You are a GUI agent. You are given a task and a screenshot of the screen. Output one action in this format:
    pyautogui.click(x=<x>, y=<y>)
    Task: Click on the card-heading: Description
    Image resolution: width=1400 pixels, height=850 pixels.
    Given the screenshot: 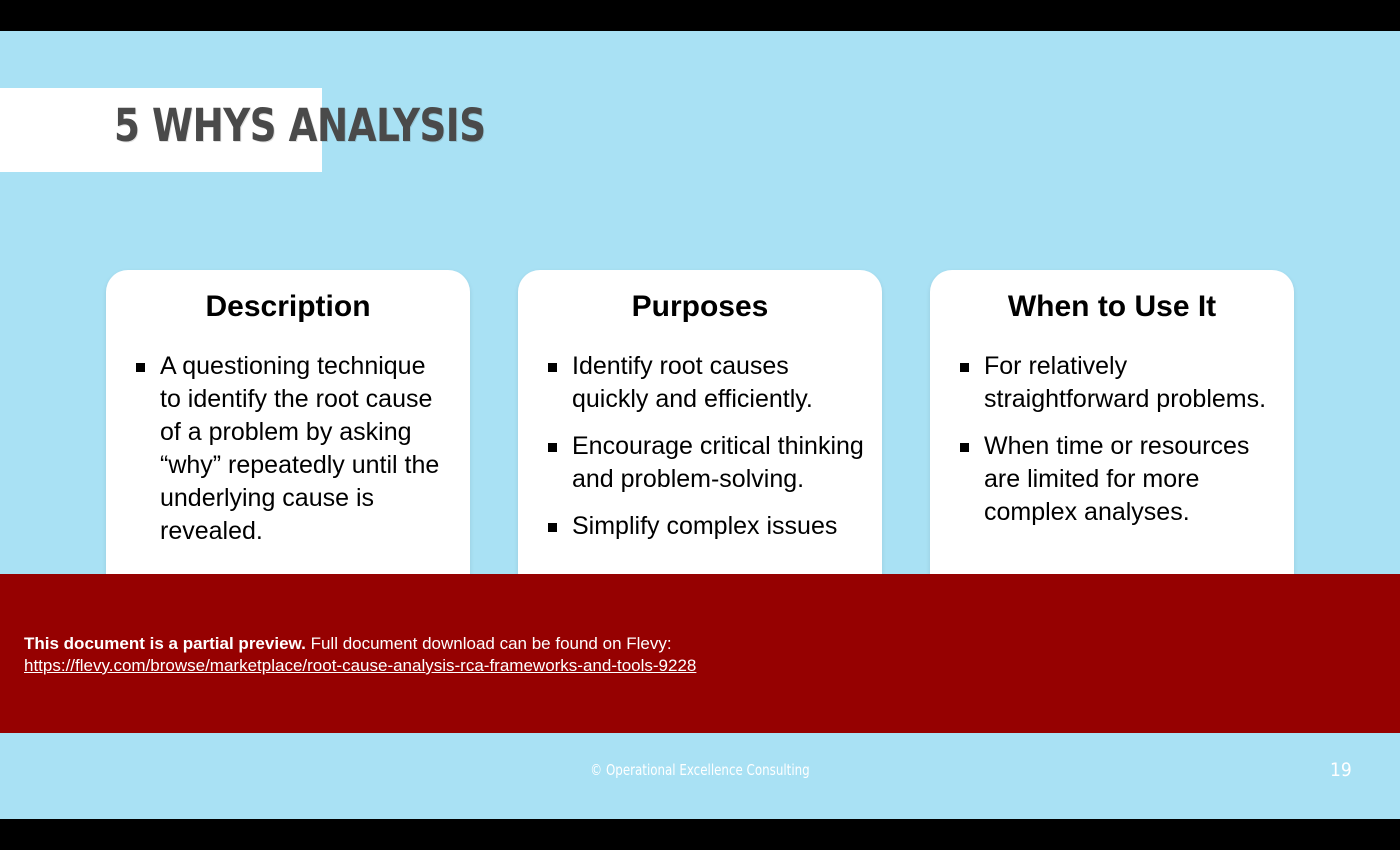 What is the action you would take?
    pyautogui.click(x=288, y=306)
    